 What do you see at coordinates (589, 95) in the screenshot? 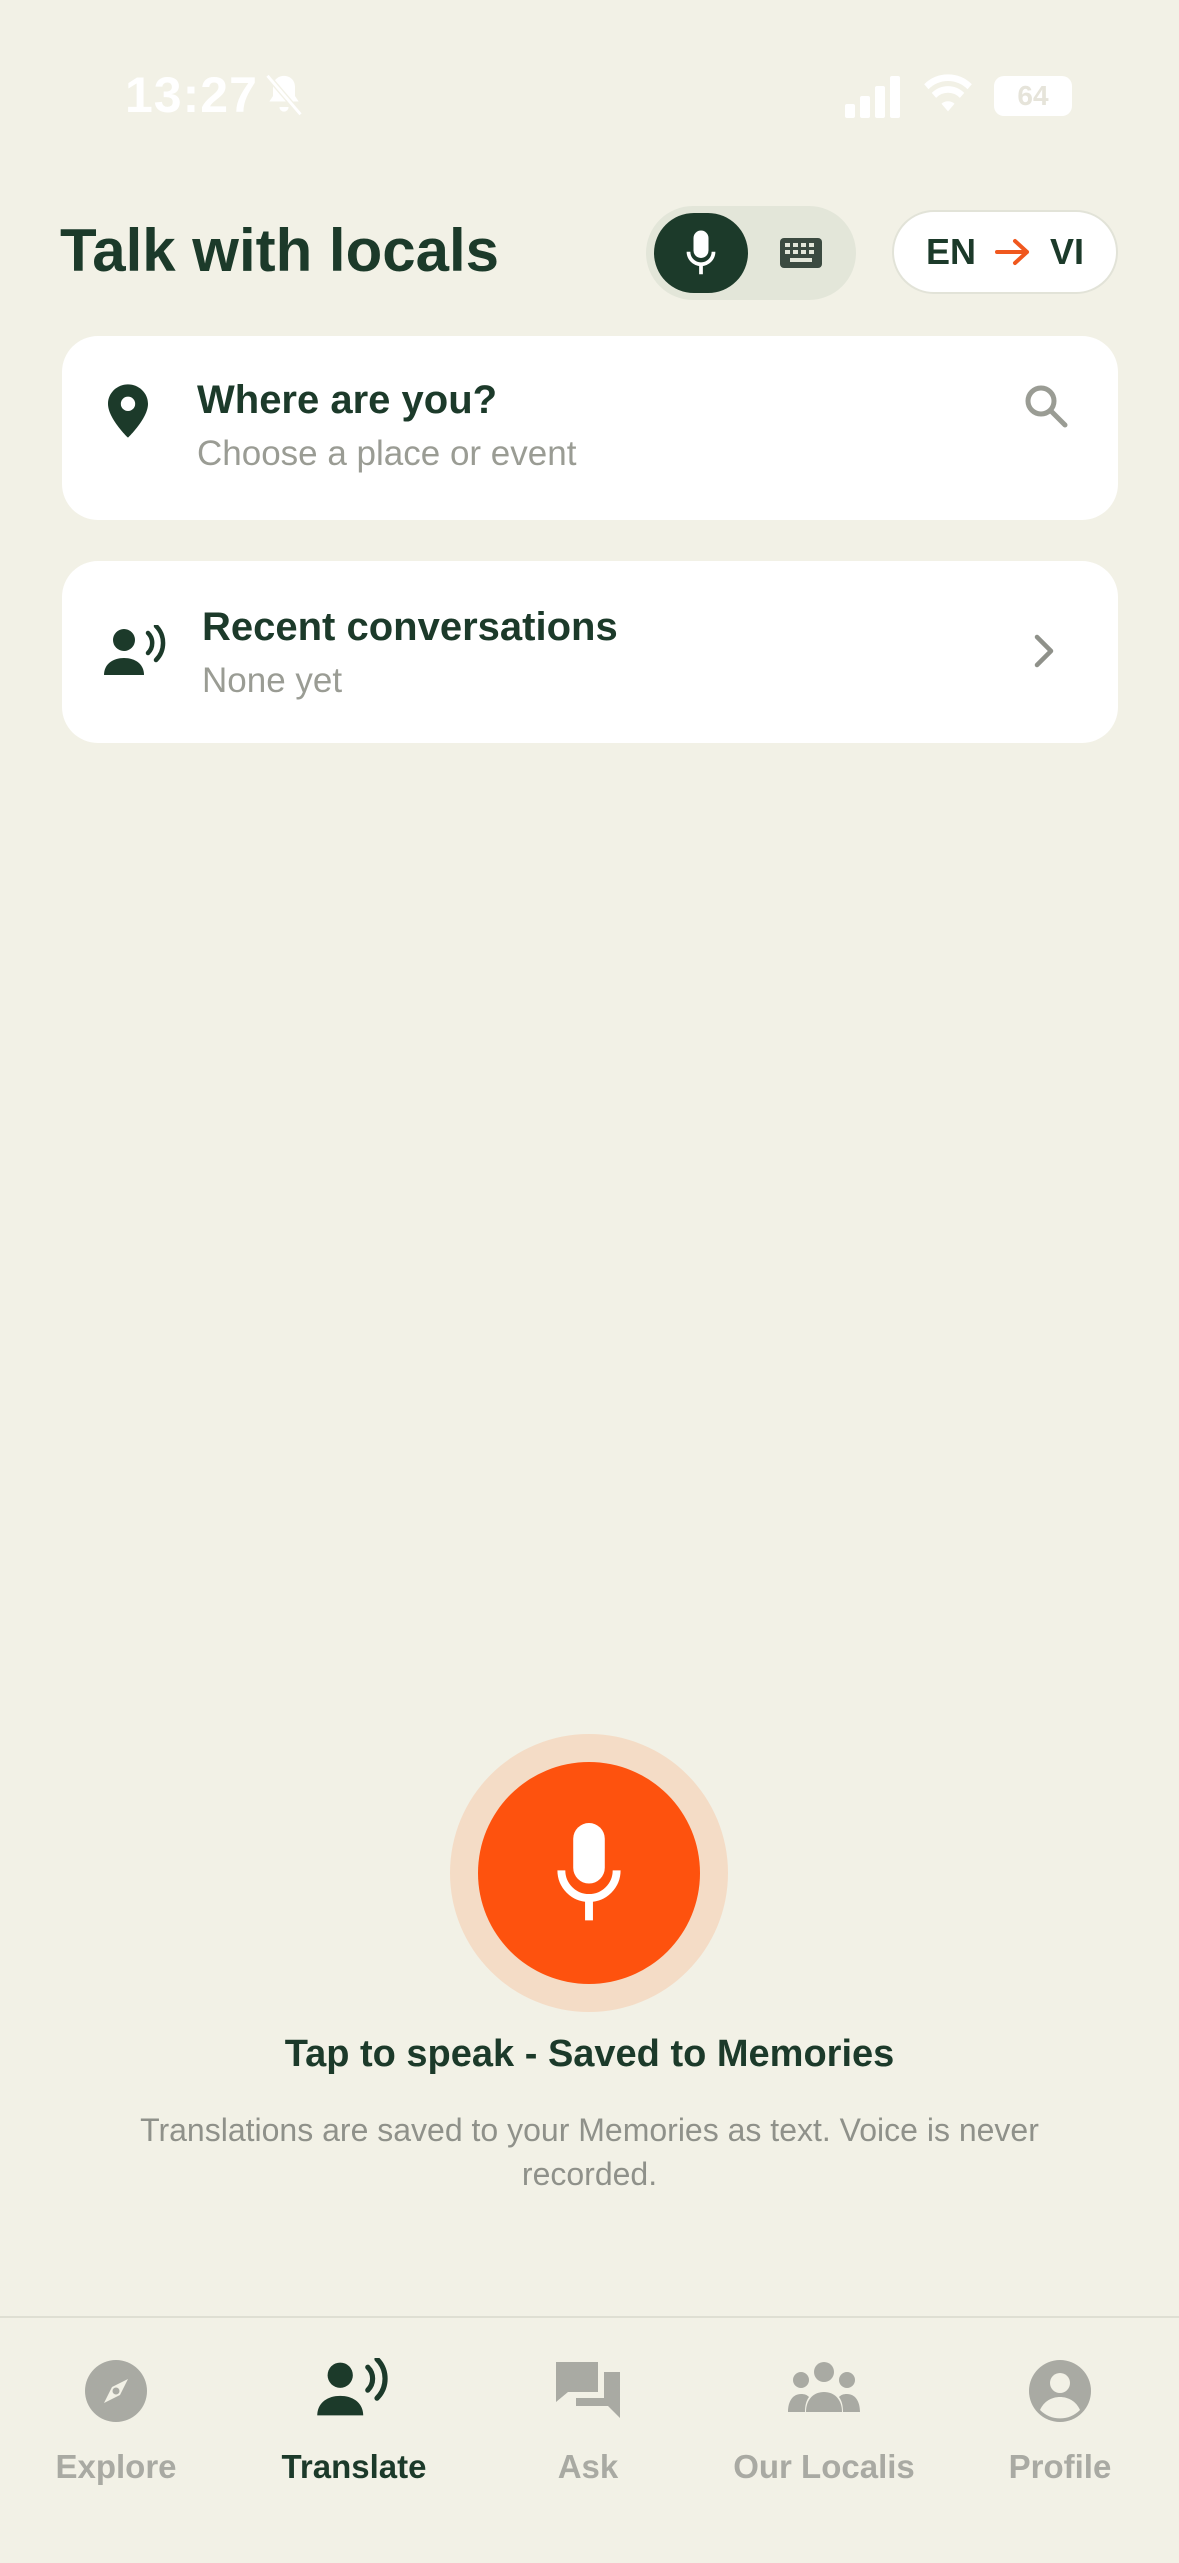
I see `status-bar: 13:27 64` at bounding box center [589, 95].